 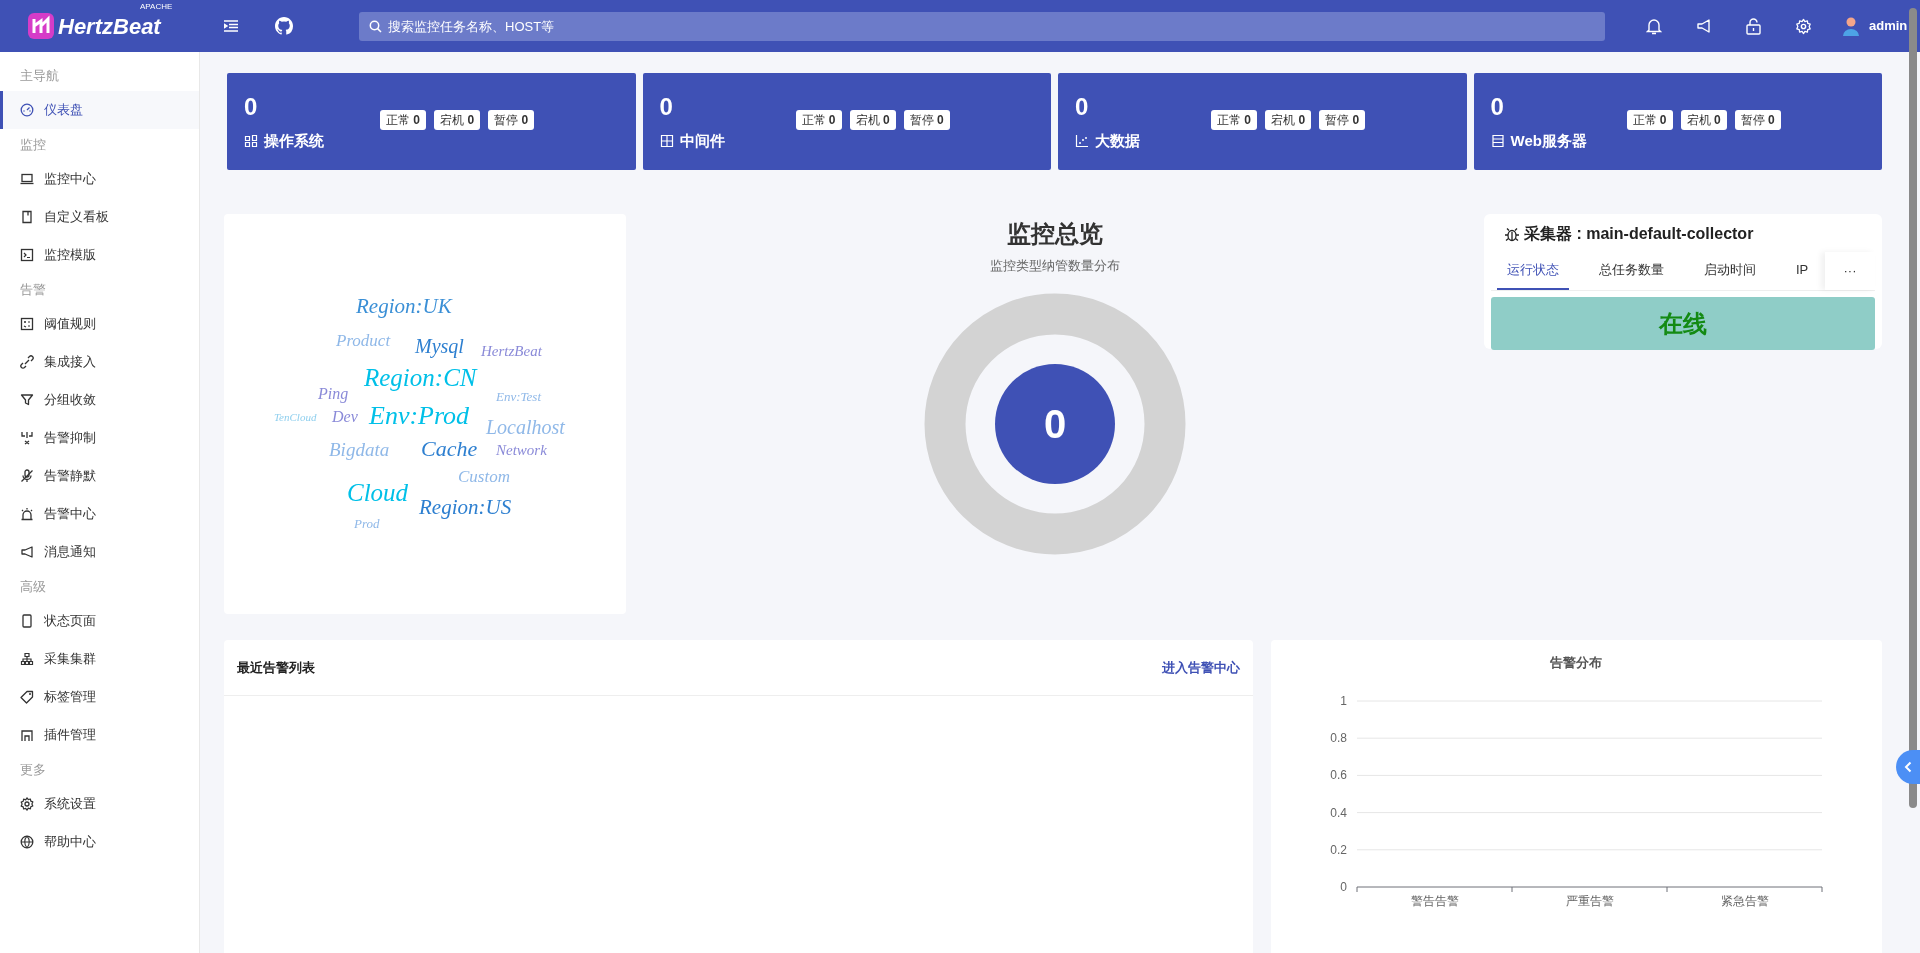 What do you see at coordinates (99, 804) in the screenshot?
I see `sidebar-item: 系统设置` at bounding box center [99, 804].